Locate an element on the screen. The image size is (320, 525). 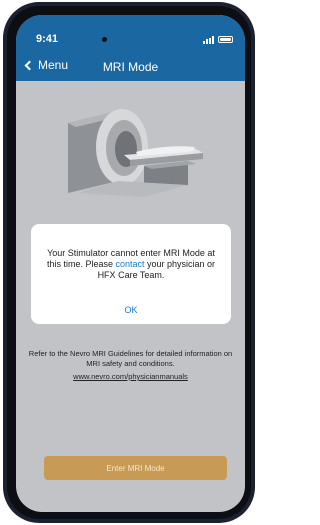
status-bar: 9:41 is located at coordinates (130, 33).